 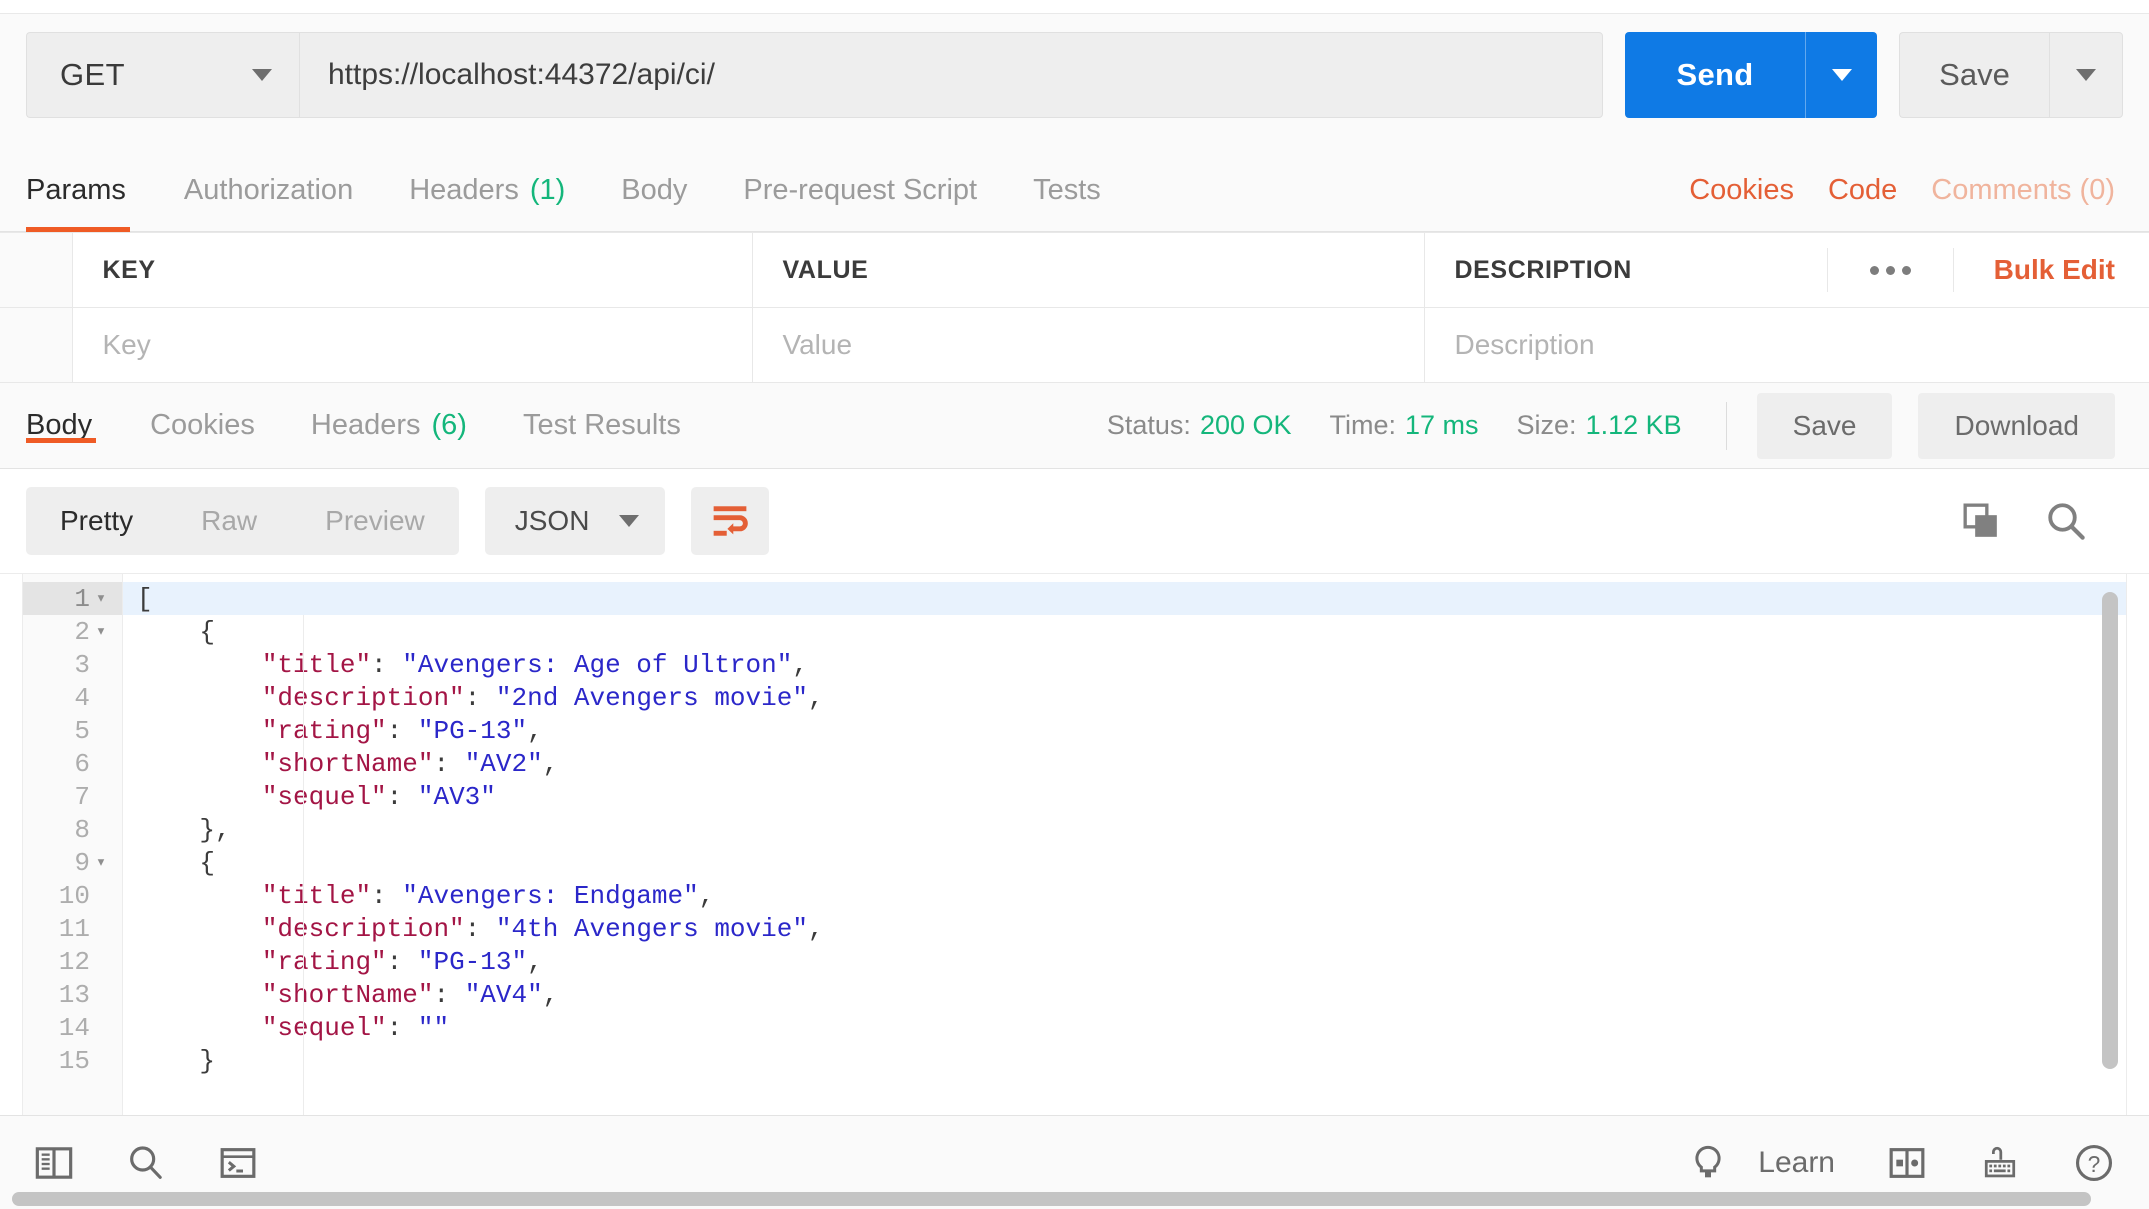 What do you see at coordinates (730, 521) in the screenshot?
I see `word-wrap-toggle` at bounding box center [730, 521].